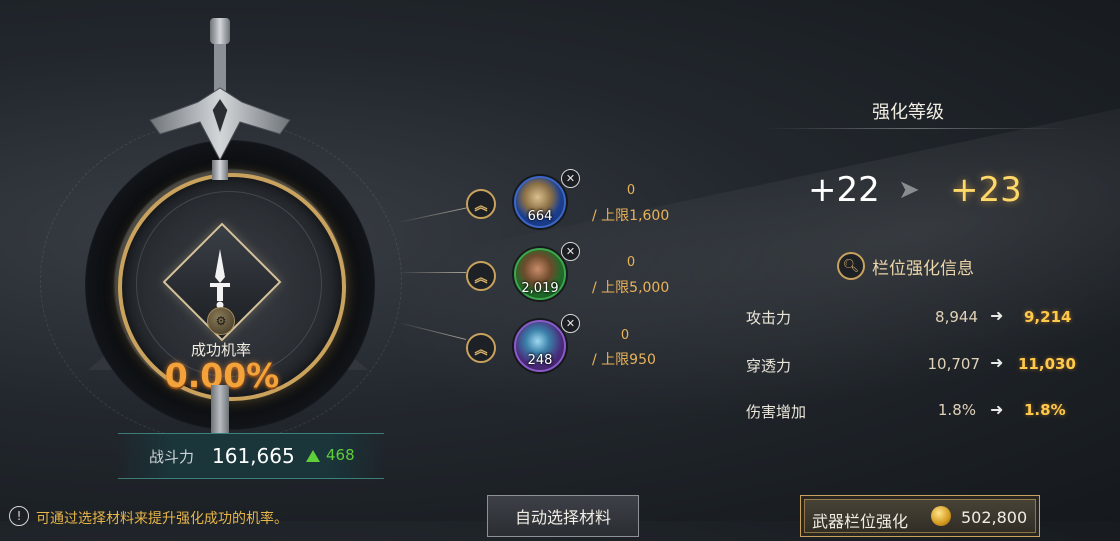 The width and height of the screenshot is (1120, 541). Describe the element at coordinates (1048, 317) in the screenshot. I see `stat-new-attack: 9,214` at that location.